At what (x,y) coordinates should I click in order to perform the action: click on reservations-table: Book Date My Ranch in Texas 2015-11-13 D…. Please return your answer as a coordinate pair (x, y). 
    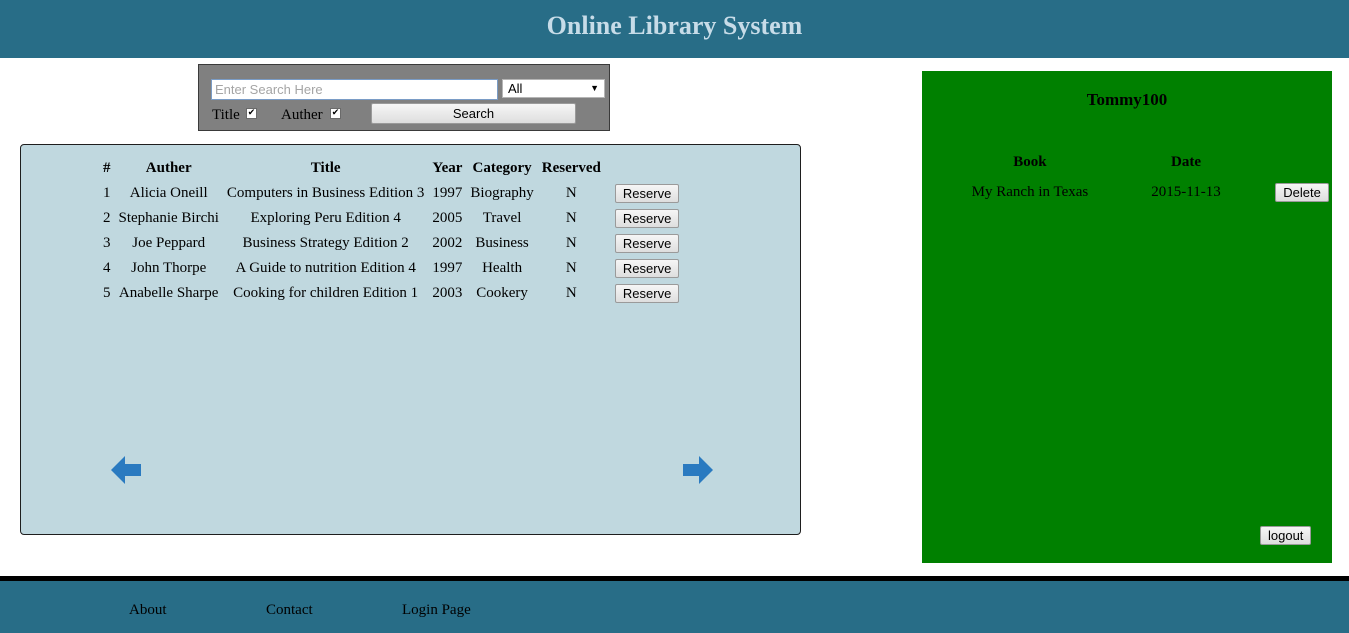
    Looking at the image, I should click on (1146, 179).